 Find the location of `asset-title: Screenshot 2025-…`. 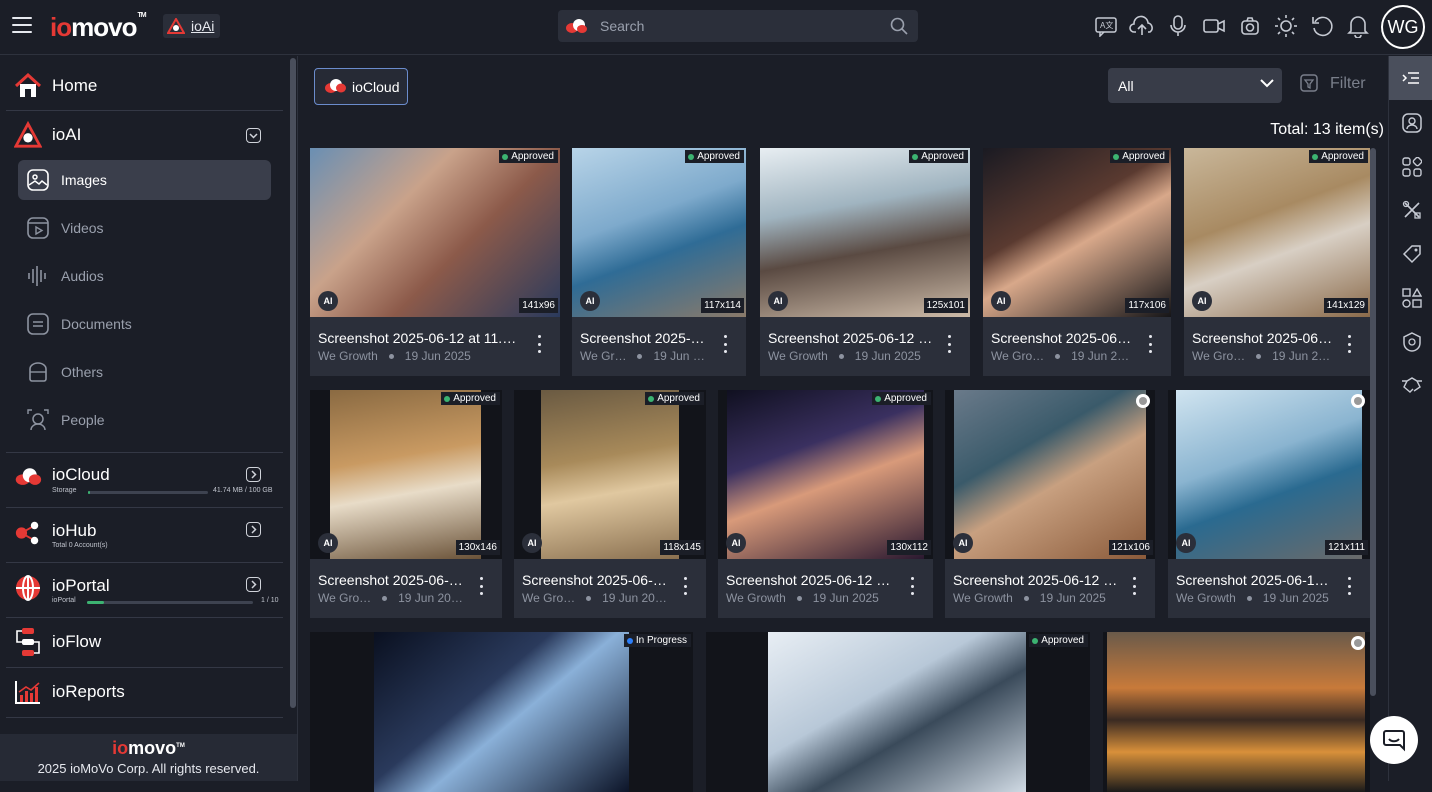

asset-title: Screenshot 2025-… is located at coordinates (645, 338).